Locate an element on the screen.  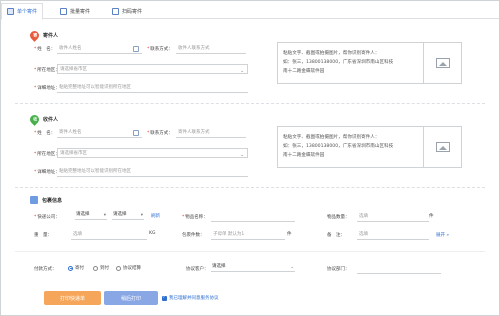
tab-qr-ship: 扫码寄件 is located at coordinates (127, 11).